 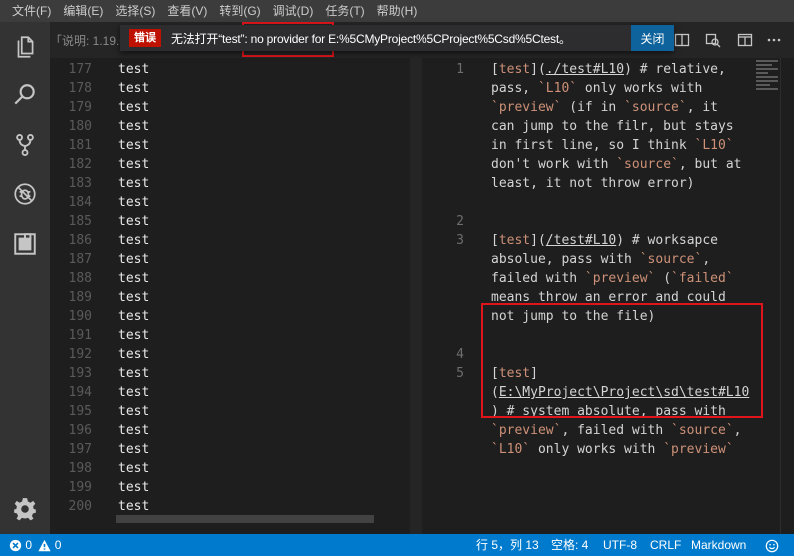 What do you see at coordinates (230, 240) in the screenshot?
I see `code-line: 186 test` at bounding box center [230, 240].